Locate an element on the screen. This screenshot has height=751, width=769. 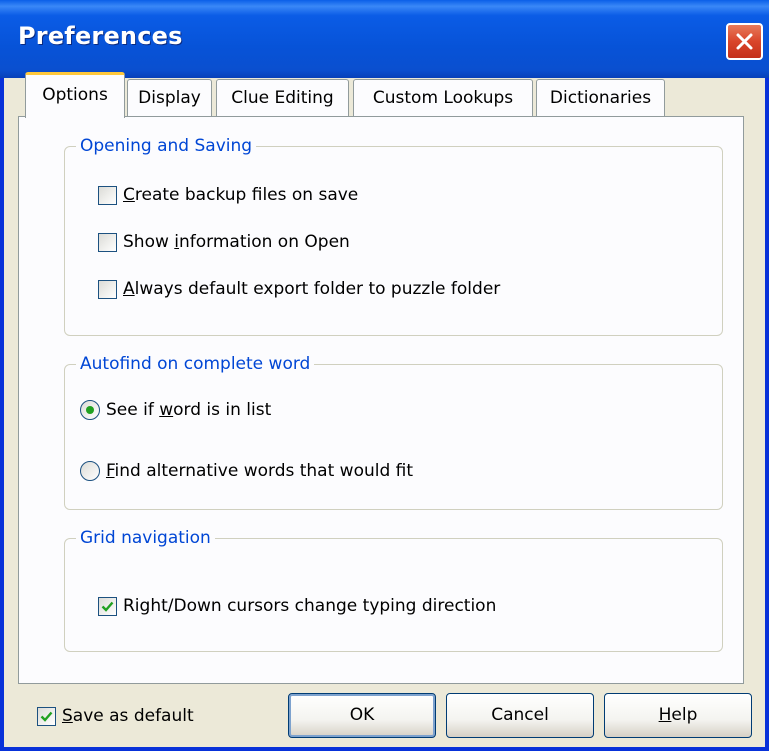
tab-label: Display is located at coordinates (169, 98).